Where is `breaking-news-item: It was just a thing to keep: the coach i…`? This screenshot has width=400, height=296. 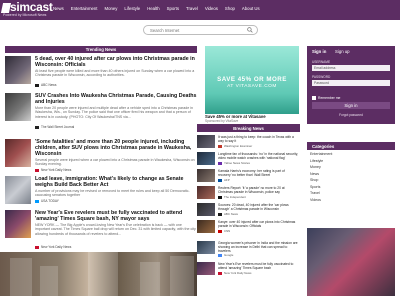
breaking-news-item: It was just a thing to keep: the coach i… is located at coordinates (248, 143).